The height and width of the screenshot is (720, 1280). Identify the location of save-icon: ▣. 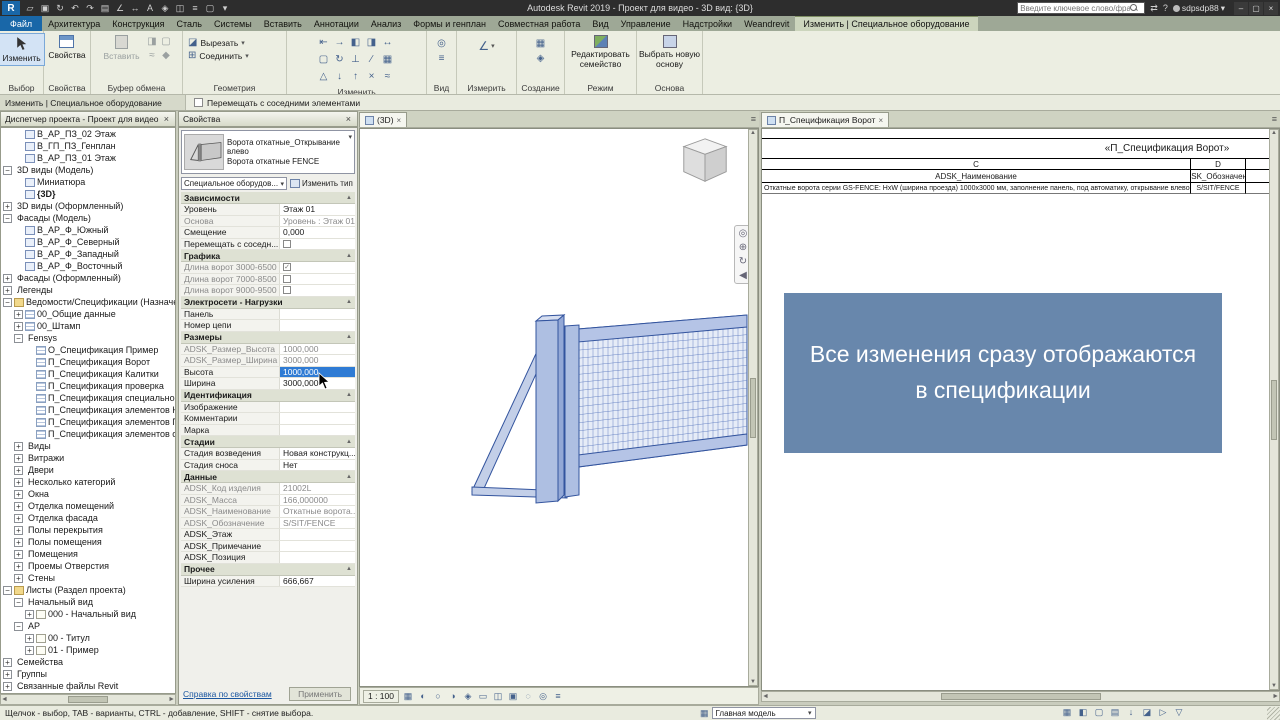
(45, 8).